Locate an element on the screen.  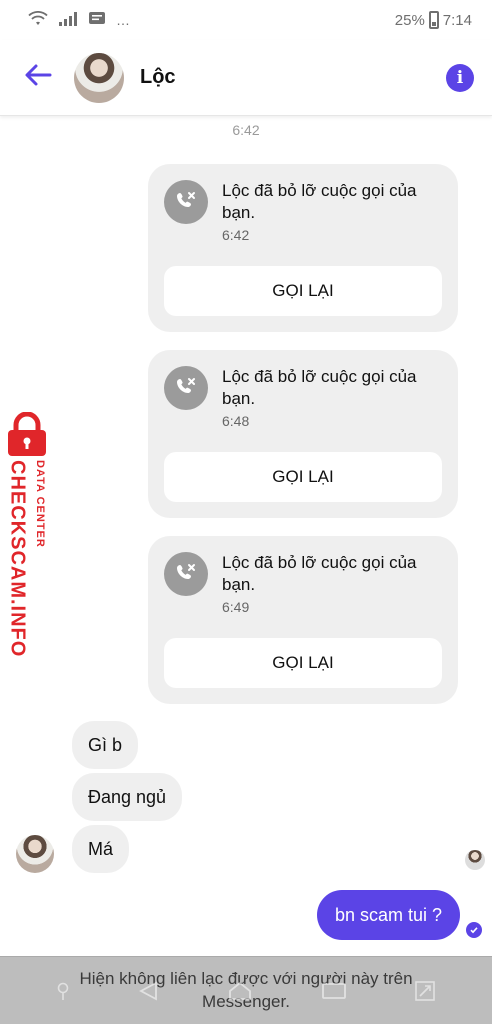
check-icon is located at coordinates (474, 930).